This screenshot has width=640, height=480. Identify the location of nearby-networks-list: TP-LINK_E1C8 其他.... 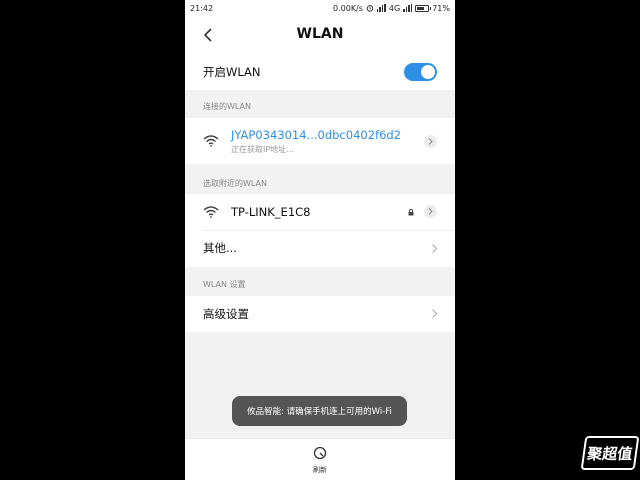
(320, 230).